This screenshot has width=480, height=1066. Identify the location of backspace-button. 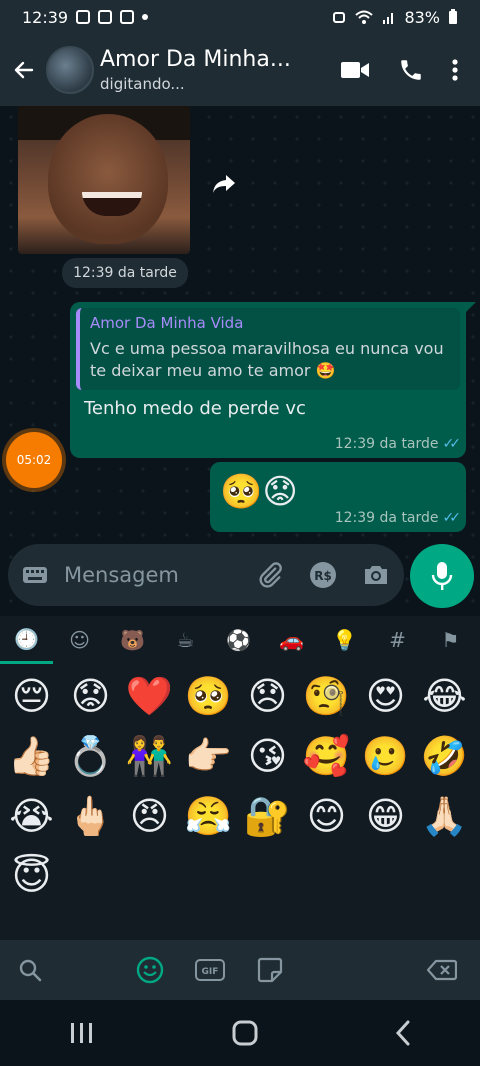
(442, 970).